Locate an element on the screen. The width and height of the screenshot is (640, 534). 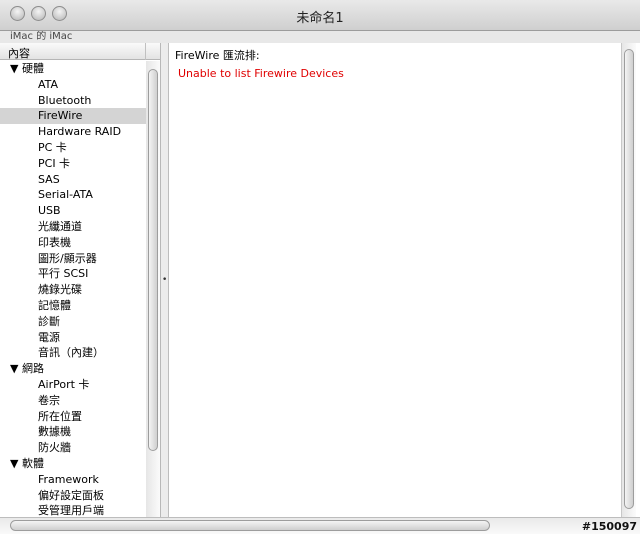
tree-item: FireWire is located at coordinates (73, 116).